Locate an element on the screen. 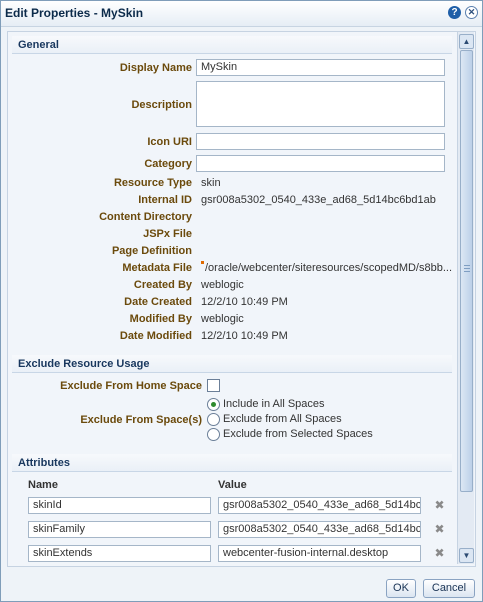 Image resolution: width=483 pixels, height=602 pixels. description-textarea is located at coordinates (320, 104).